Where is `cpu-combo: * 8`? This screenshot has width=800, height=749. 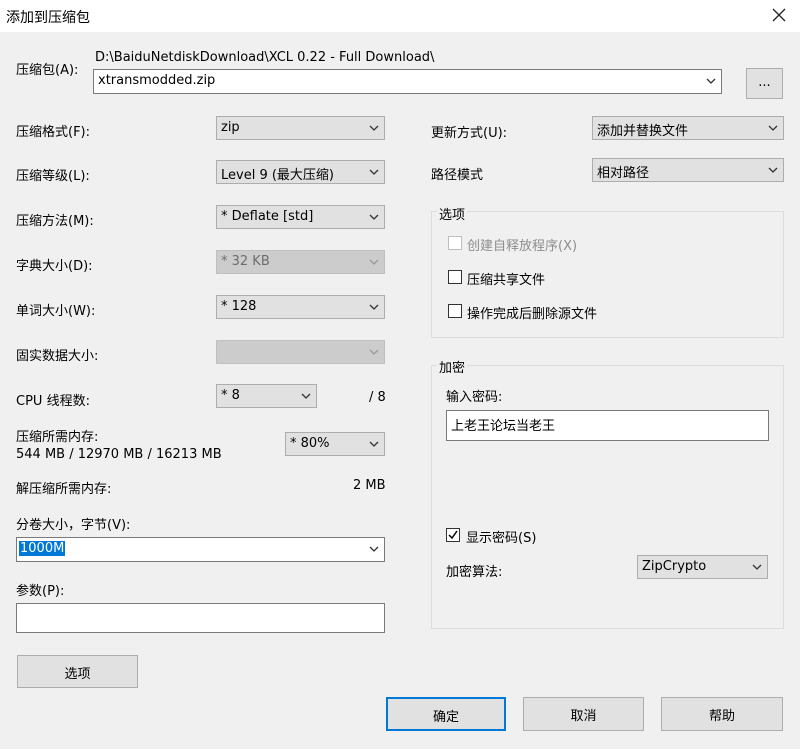 cpu-combo: * 8 is located at coordinates (266, 396).